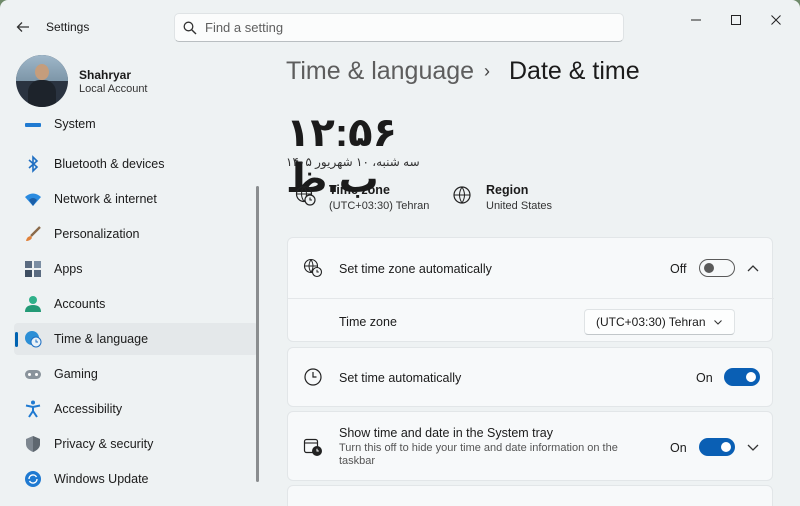 This screenshot has width=800, height=506. What do you see at coordinates (190, 28) in the screenshot?
I see `search-icon` at bounding box center [190, 28].